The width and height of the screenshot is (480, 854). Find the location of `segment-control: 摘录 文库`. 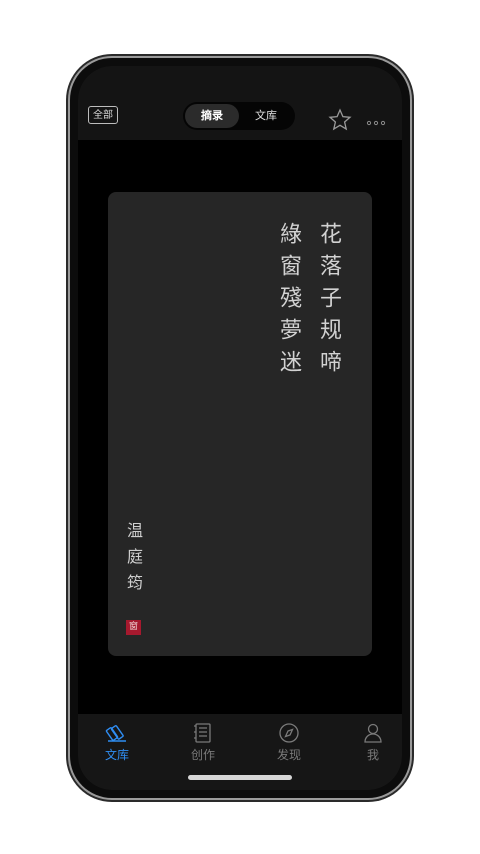

segment-control: 摘录 文库 is located at coordinates (239, 116).